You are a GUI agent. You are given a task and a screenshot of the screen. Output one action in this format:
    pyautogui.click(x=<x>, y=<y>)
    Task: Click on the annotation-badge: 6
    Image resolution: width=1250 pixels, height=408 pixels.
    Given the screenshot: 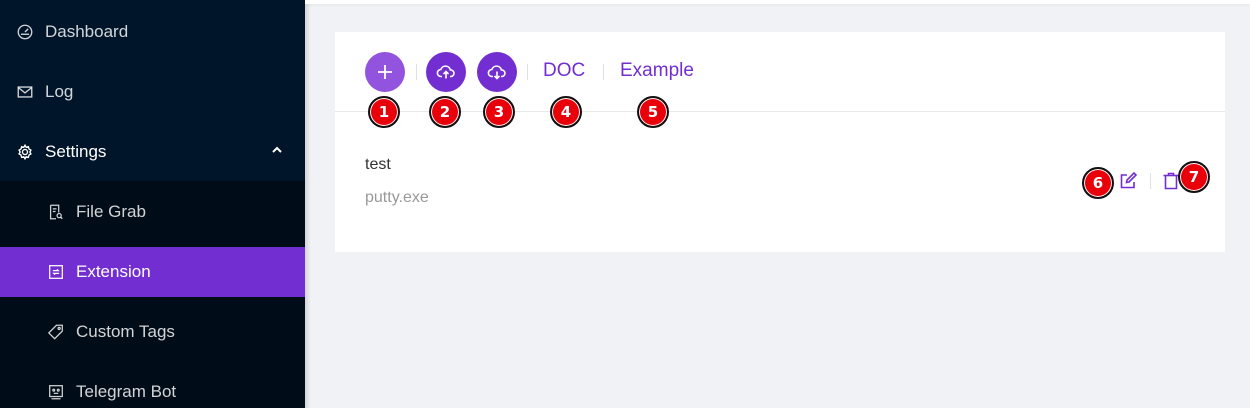 What is the action you would take?
    pyautogui.click(x=1098, y=183)
    